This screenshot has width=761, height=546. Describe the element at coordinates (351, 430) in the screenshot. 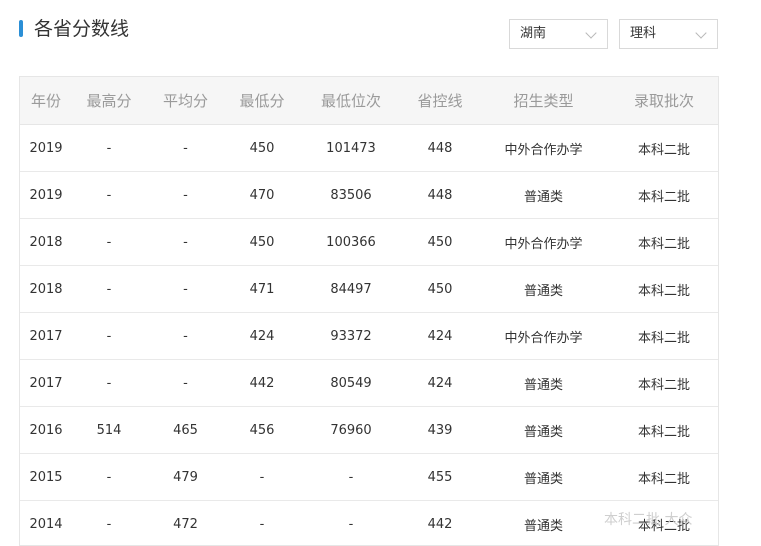

I see `cell-min-rank: 76960` at that location.